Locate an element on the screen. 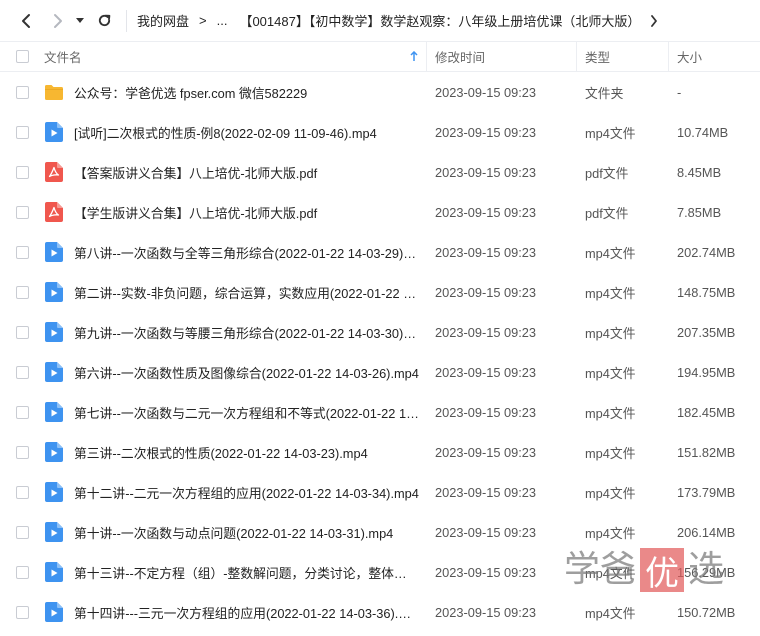 This screenshot has height=636, width=760. column-header-name: 文件名 is located at coordinates (235, 56).